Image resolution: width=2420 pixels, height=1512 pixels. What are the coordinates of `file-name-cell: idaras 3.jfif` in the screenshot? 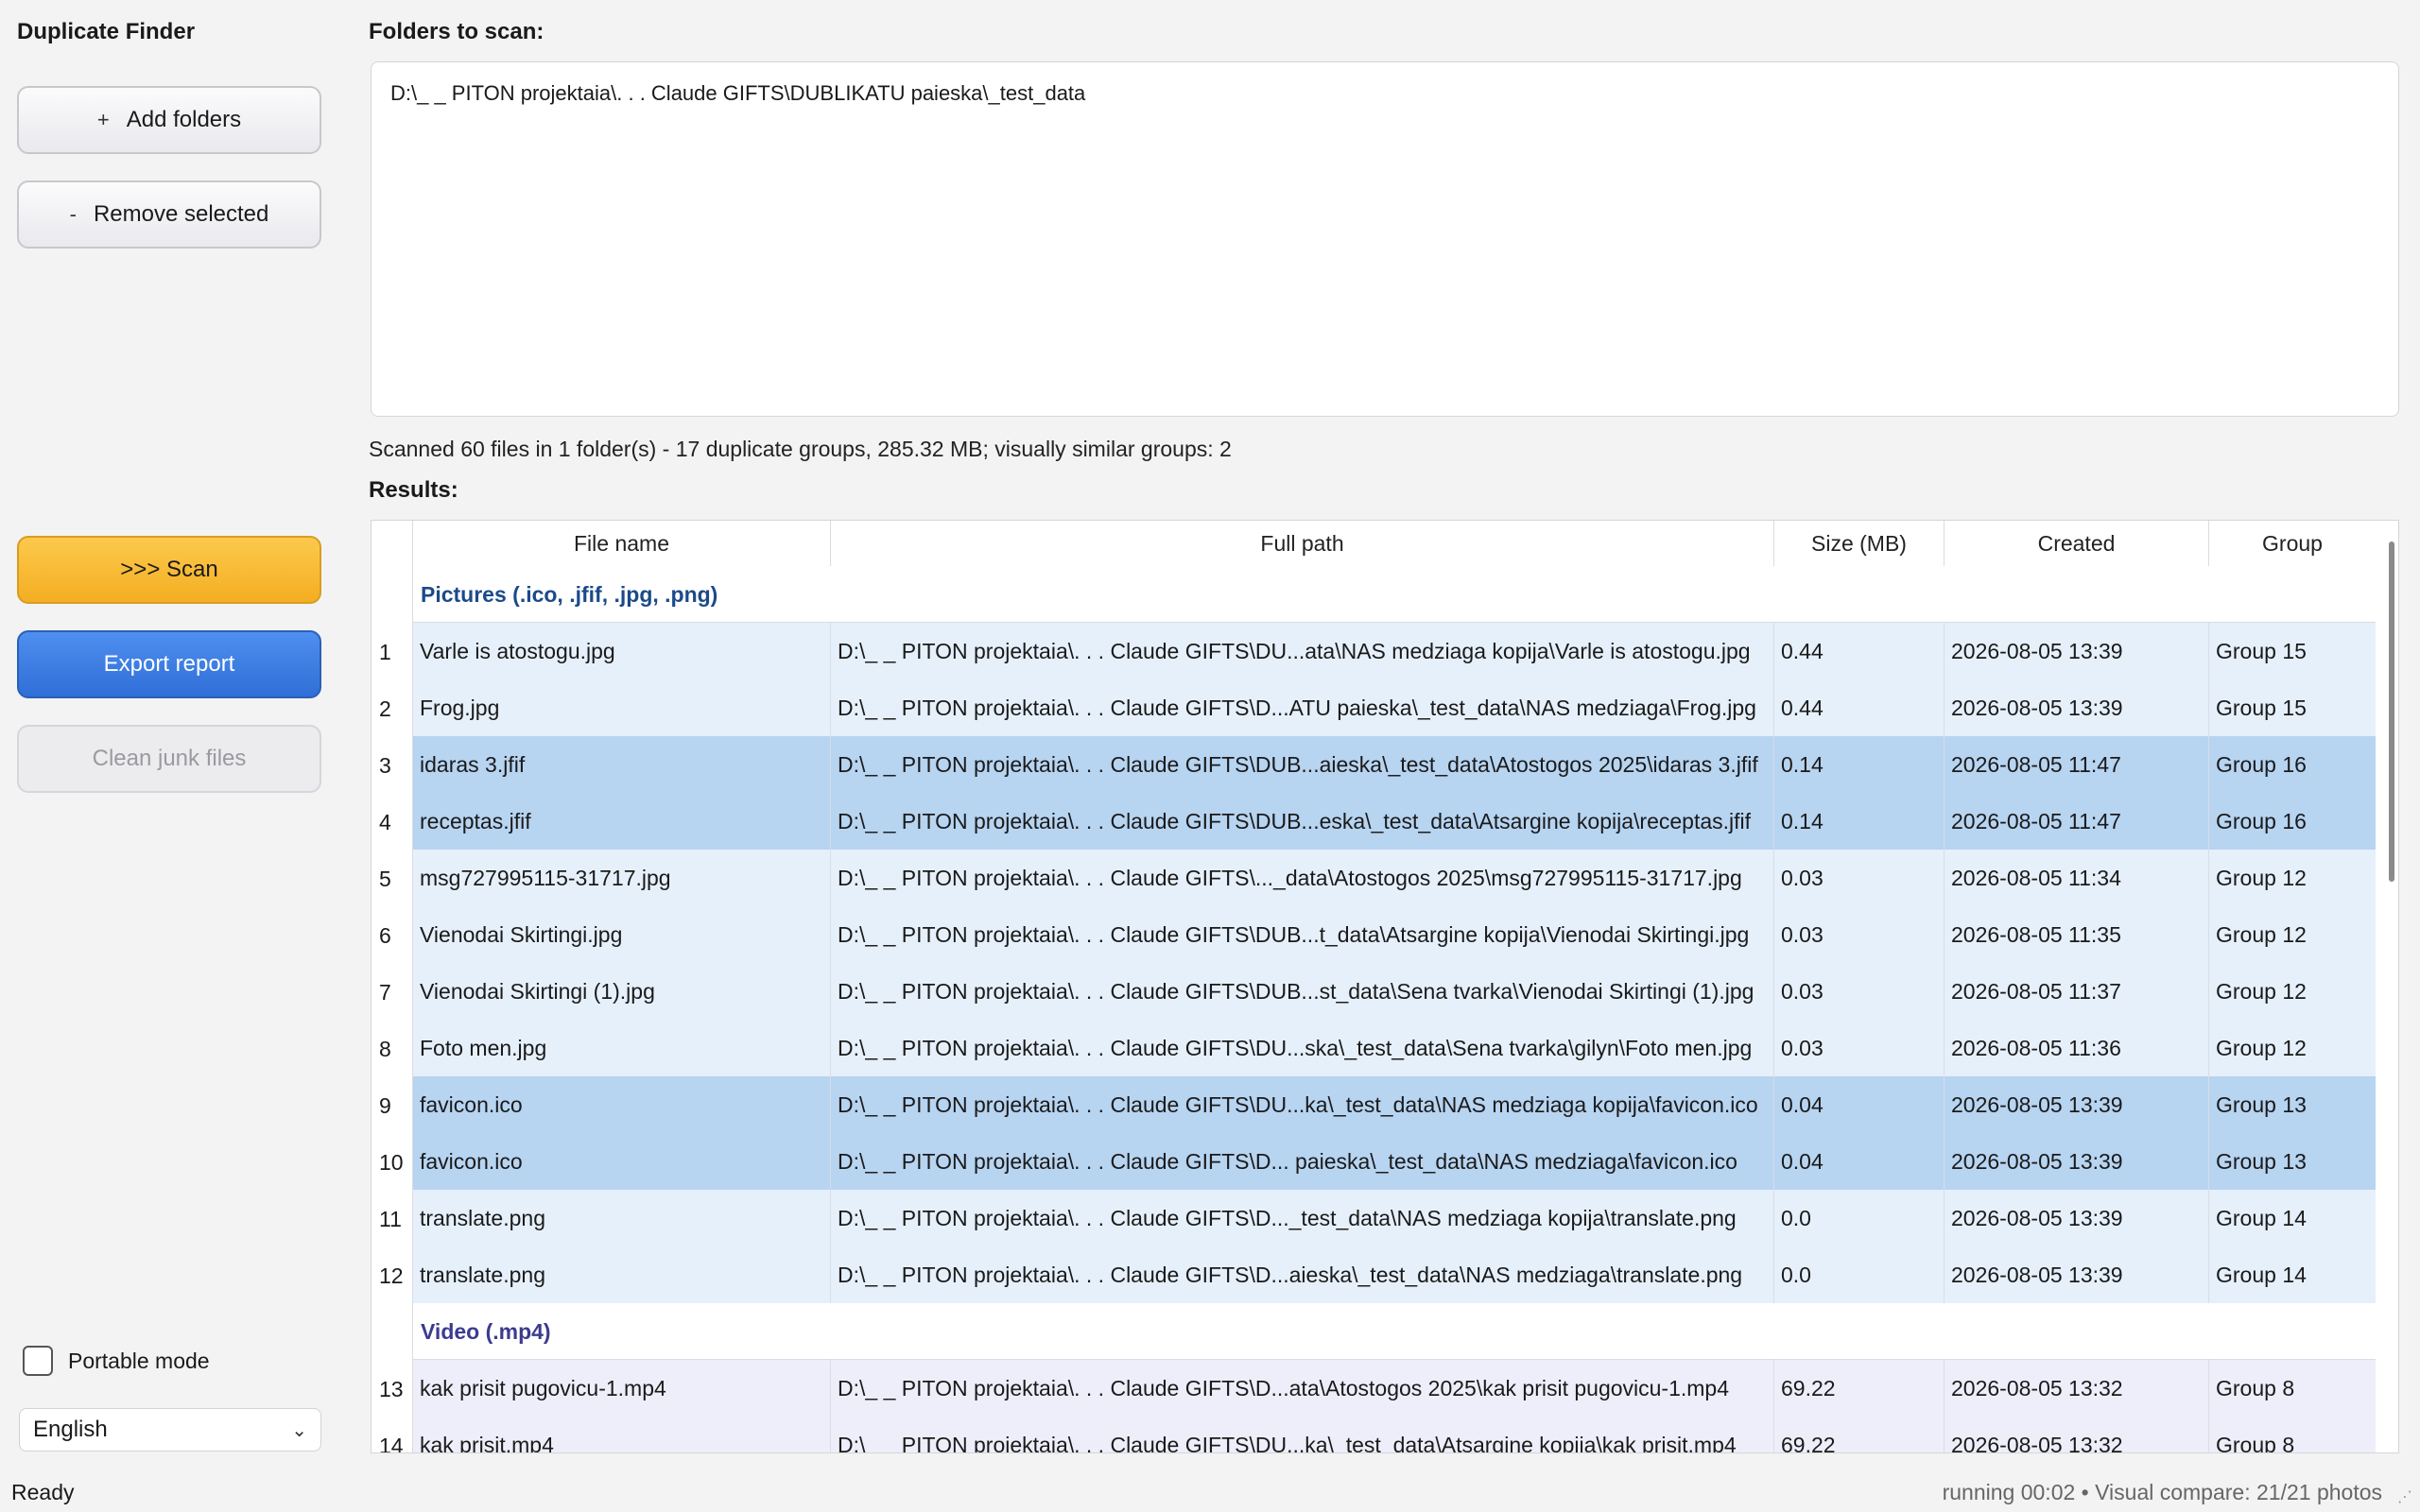 It's located at (622, 764).